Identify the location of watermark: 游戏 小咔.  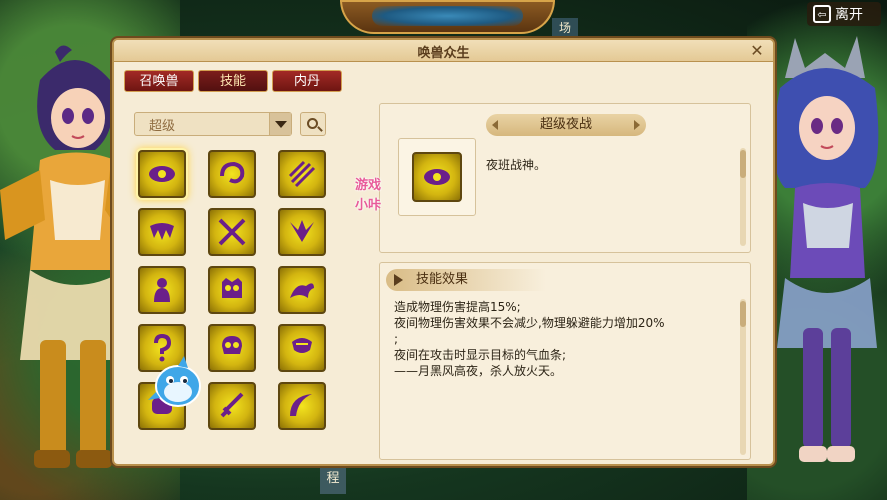
(368, 196).